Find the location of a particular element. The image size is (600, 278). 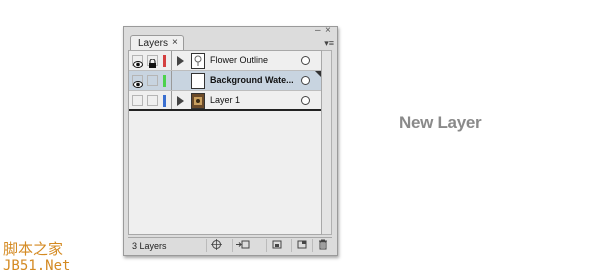

trash-icon is located at coordinates (322, 244).